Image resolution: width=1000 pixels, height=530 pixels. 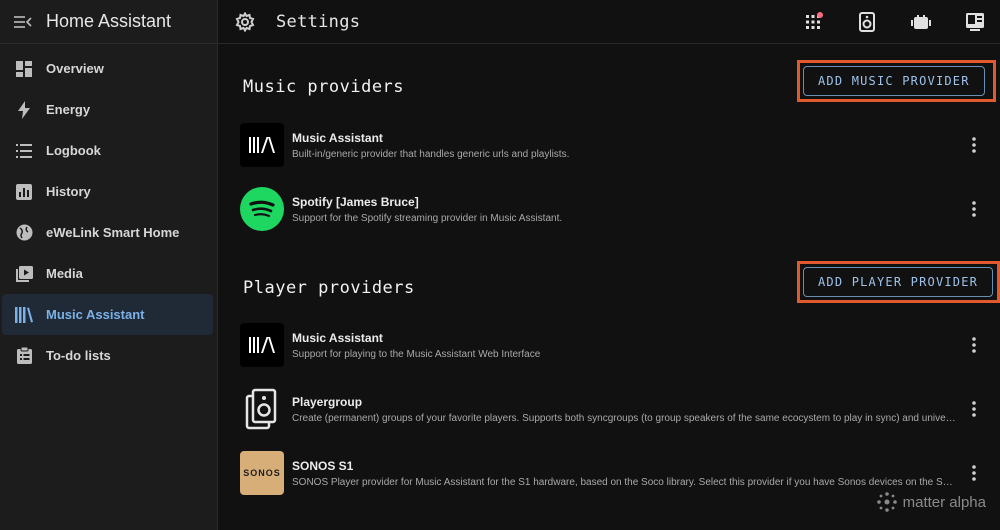 I want to click on provider-name: Playergroup, so click(x=327, y=401).